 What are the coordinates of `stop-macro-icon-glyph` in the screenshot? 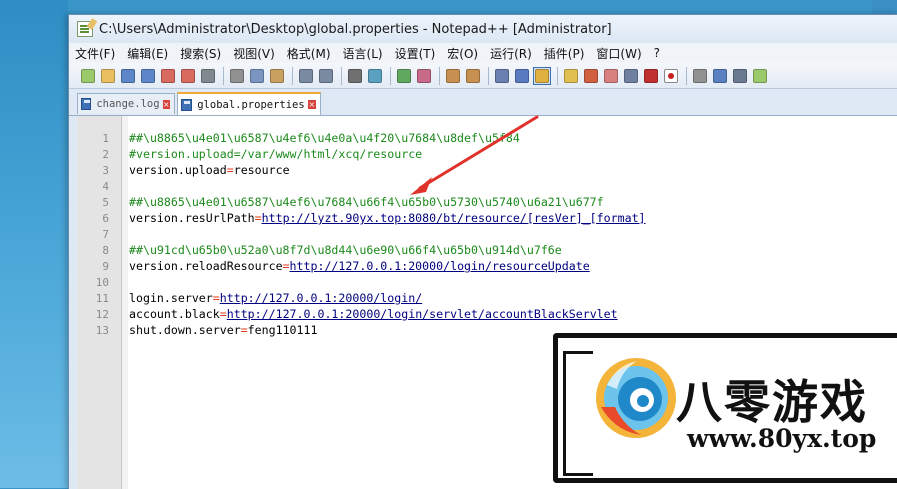 It's located at (700, 75).